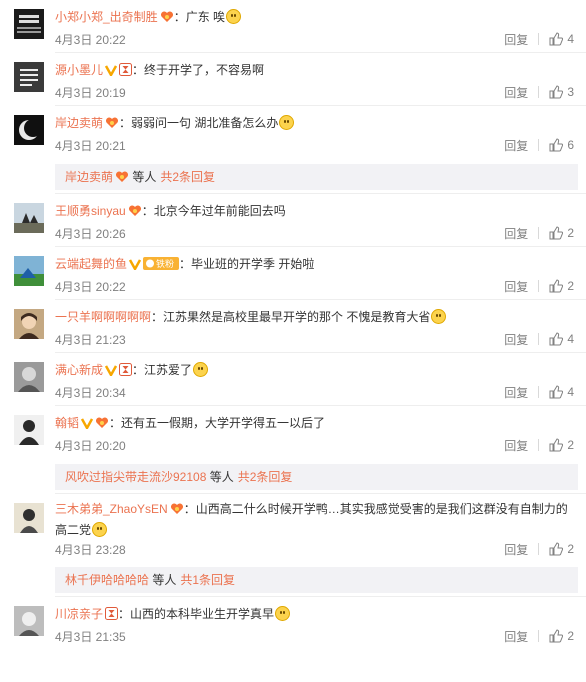 This screenshot has width=586, height=682. What do you see at coordinates (162, 370) in the screenshot?
I see `comment-text: ：江苏爱了` at bounding box center [162, 370].